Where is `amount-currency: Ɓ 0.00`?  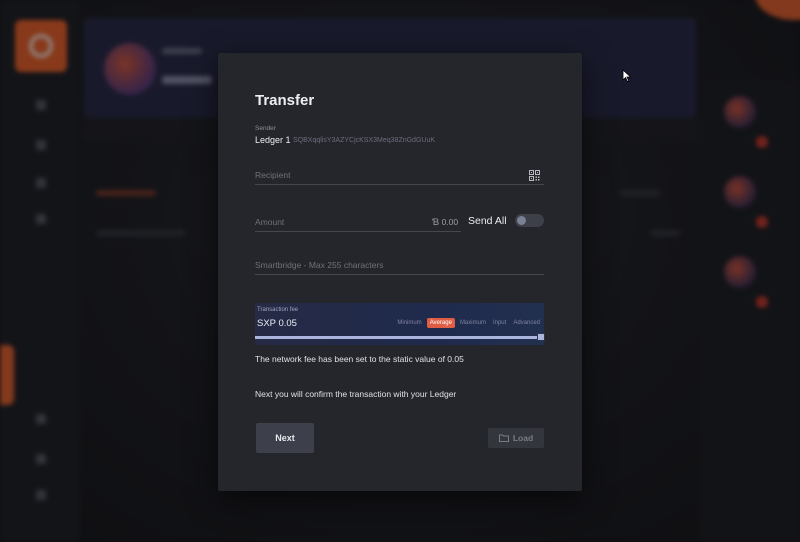 amount-currency: Ɓ 0.00 is located at coordinates (445, 222).